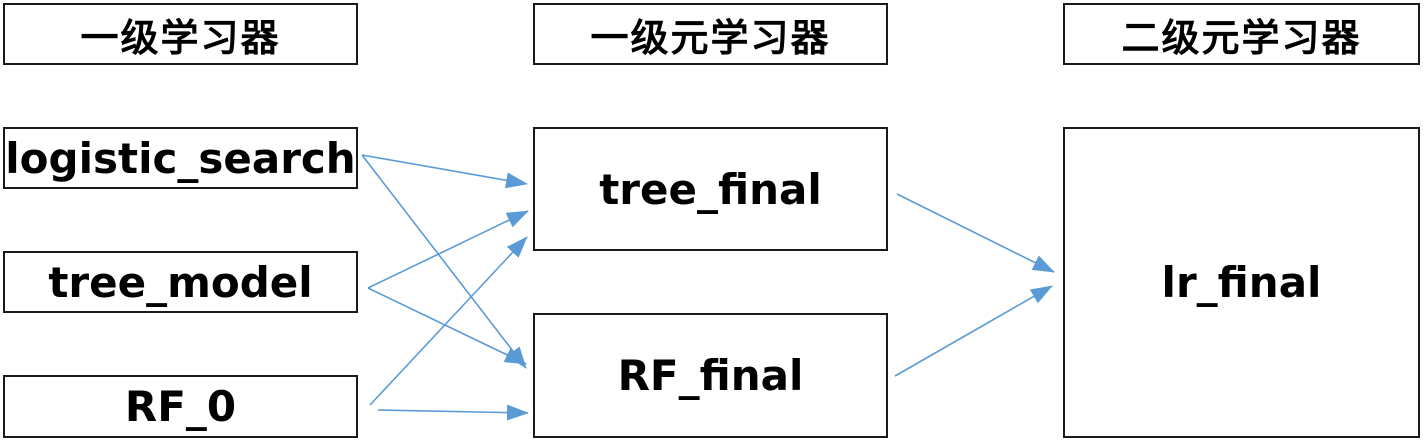  What do you see at coordinates (453, 412) in the screenshot?
I see `arrow-rf0-to-rf-final` at bounding box center [453, 412].